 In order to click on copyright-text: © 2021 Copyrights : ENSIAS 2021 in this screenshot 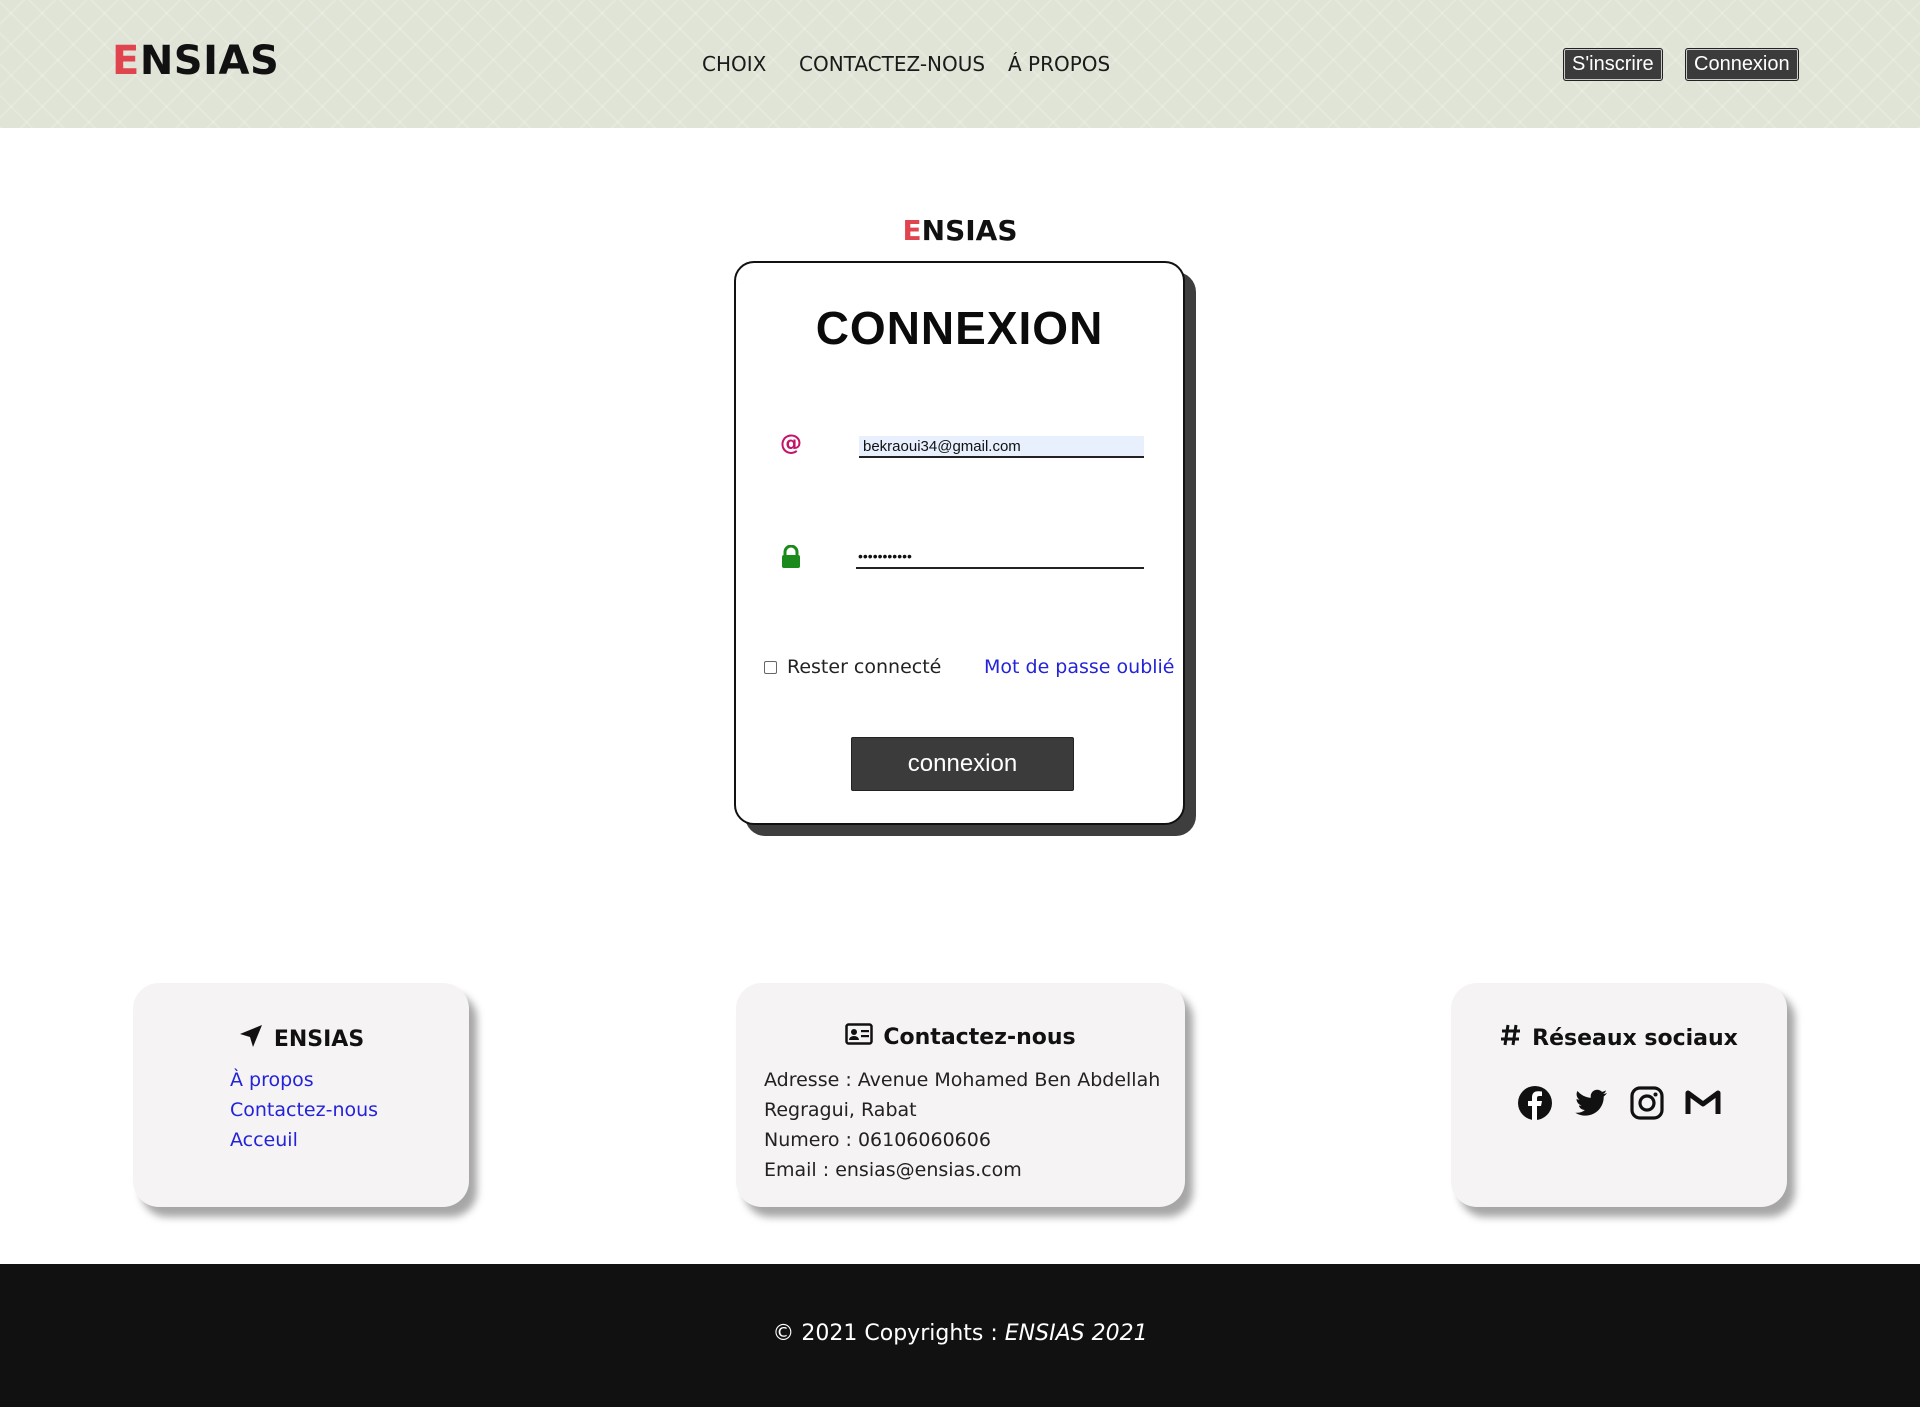, I will do `click(960, 1333)`.